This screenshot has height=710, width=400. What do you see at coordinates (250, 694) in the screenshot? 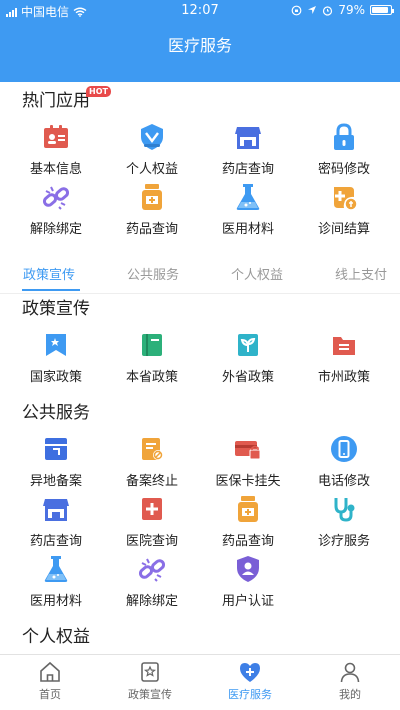
I see `tabbar-label: 医疗服务` at bounding box center [250, 694].